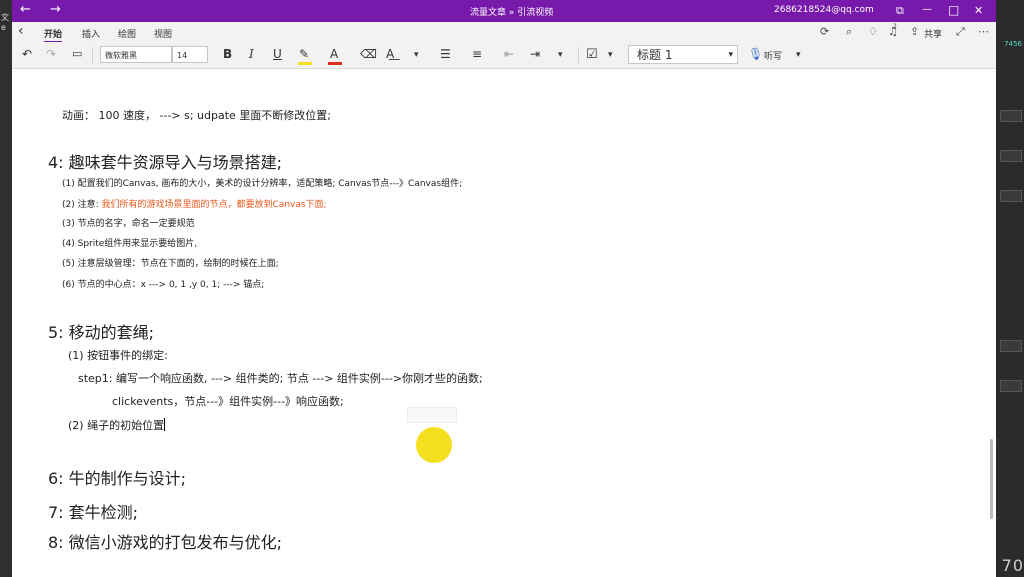  I want to click on undo-icon: ↶, so click(27, 54).